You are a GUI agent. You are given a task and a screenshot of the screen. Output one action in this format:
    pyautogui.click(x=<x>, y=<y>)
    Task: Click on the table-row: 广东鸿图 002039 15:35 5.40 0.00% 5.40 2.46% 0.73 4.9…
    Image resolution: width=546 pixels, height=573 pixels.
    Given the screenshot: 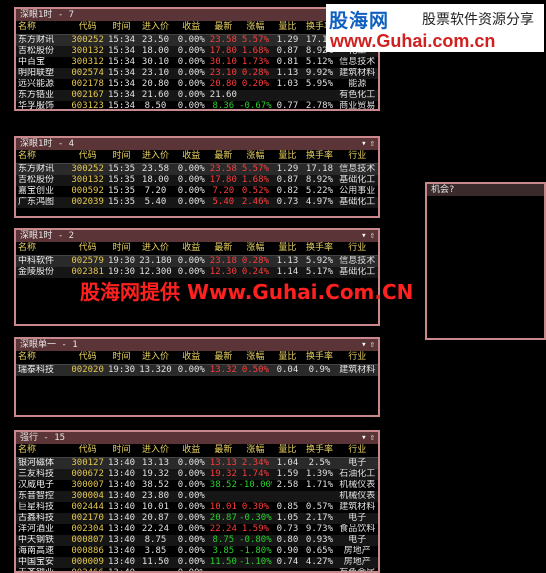 What is the action you would take?
    pyautogui.click(x=197, y=202)
    